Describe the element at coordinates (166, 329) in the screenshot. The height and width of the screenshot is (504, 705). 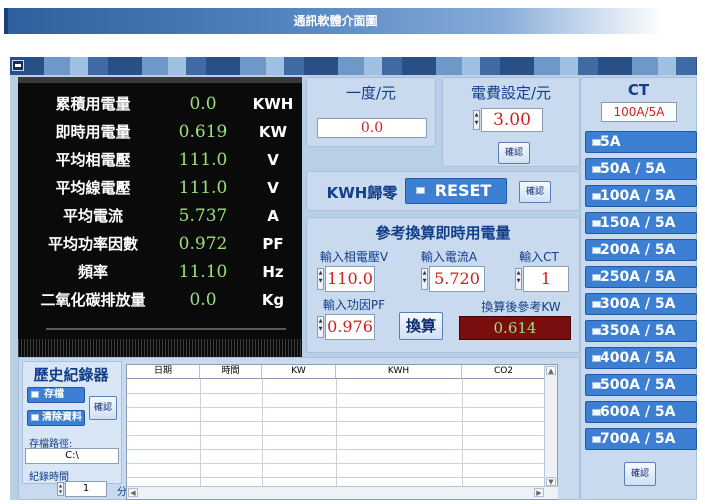
I see `meter-divider` at that location.